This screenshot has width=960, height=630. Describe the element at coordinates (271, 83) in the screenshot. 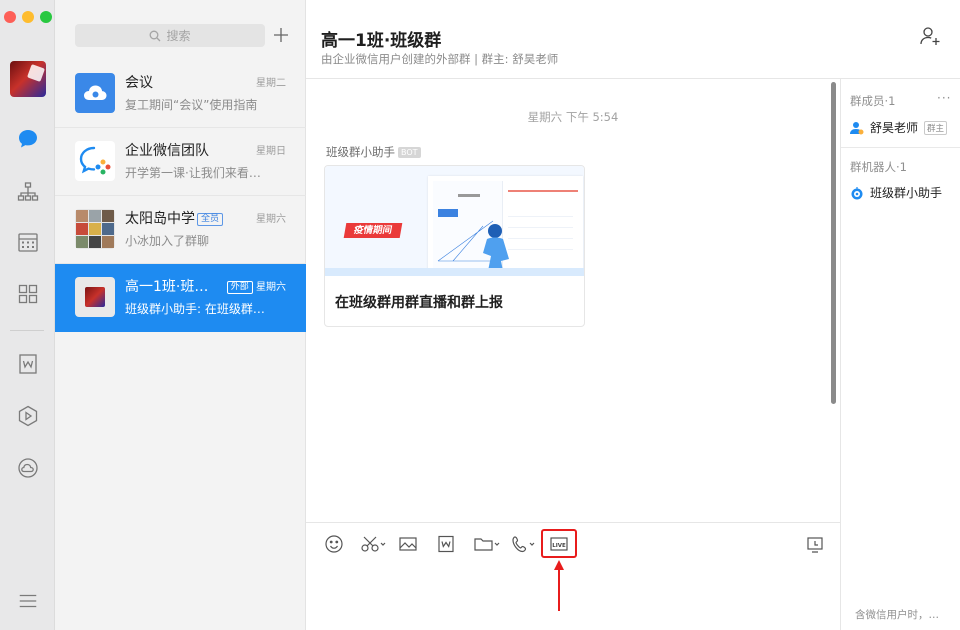

I see `conversation-time: 星期二` at that location.